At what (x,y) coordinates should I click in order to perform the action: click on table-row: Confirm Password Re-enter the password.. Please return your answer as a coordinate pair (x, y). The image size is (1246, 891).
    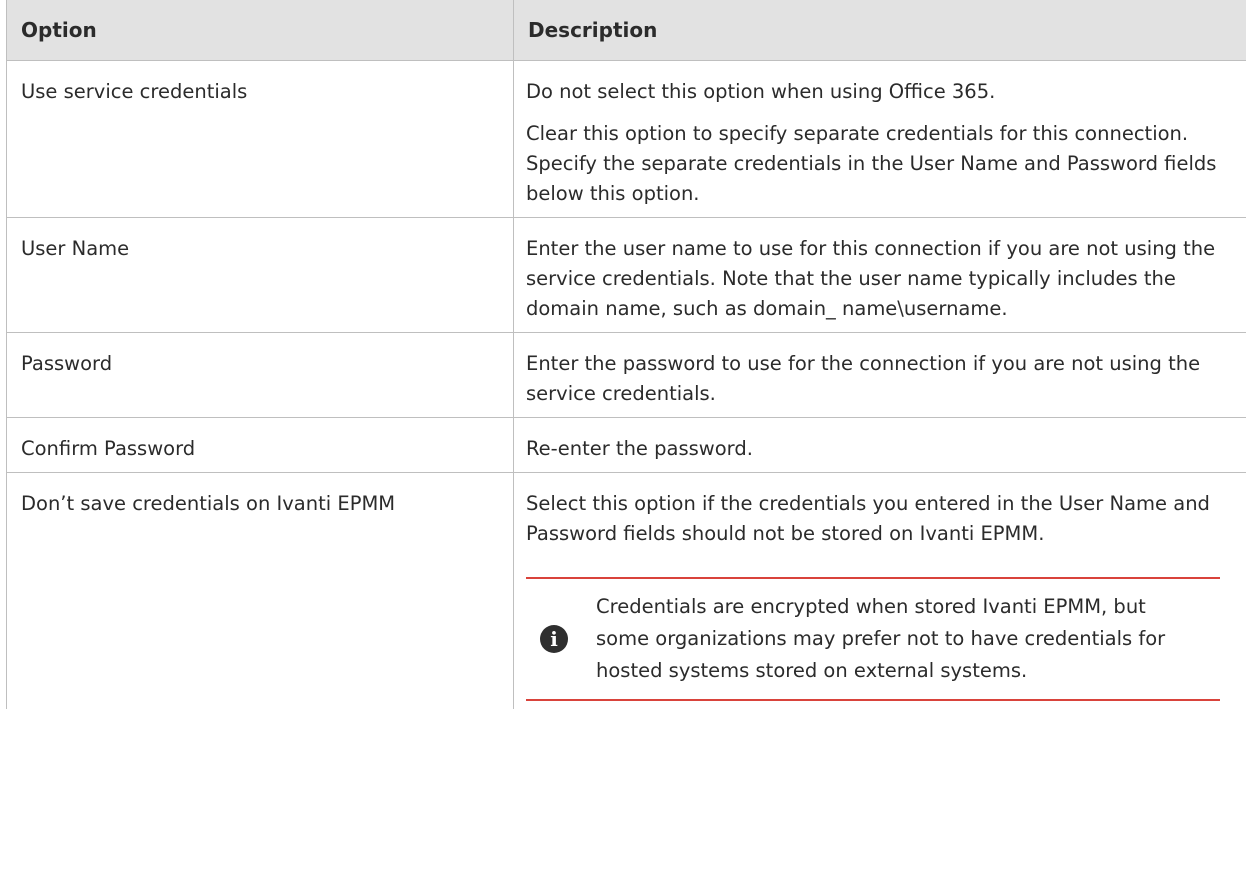
    Looking at the image, I should click on (626, 445).